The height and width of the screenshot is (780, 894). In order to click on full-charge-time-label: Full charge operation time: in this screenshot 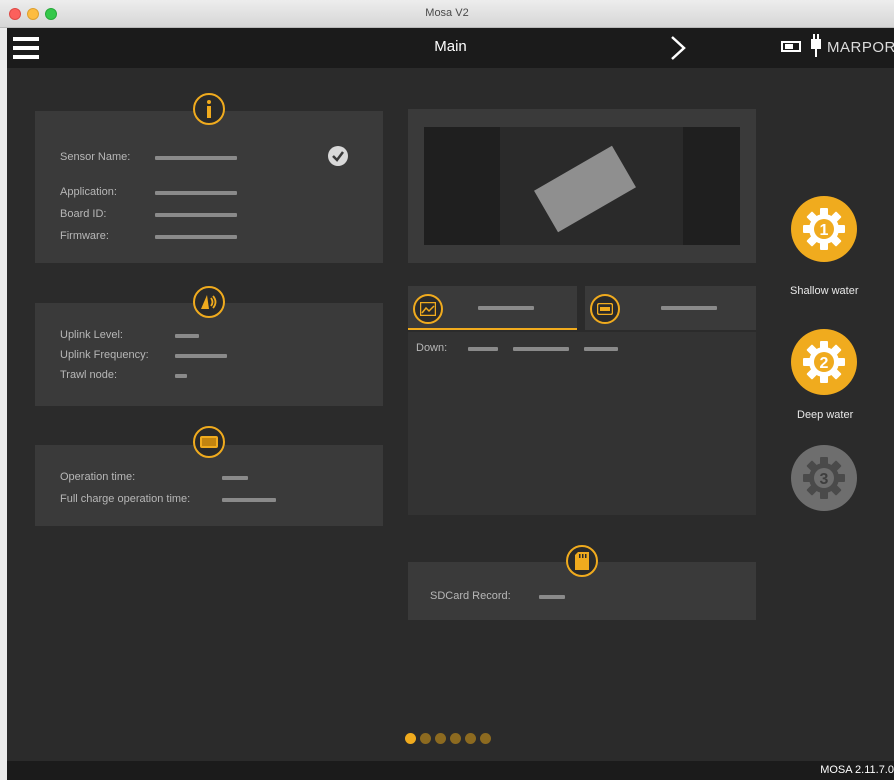, I will do `click(125, 499)`.